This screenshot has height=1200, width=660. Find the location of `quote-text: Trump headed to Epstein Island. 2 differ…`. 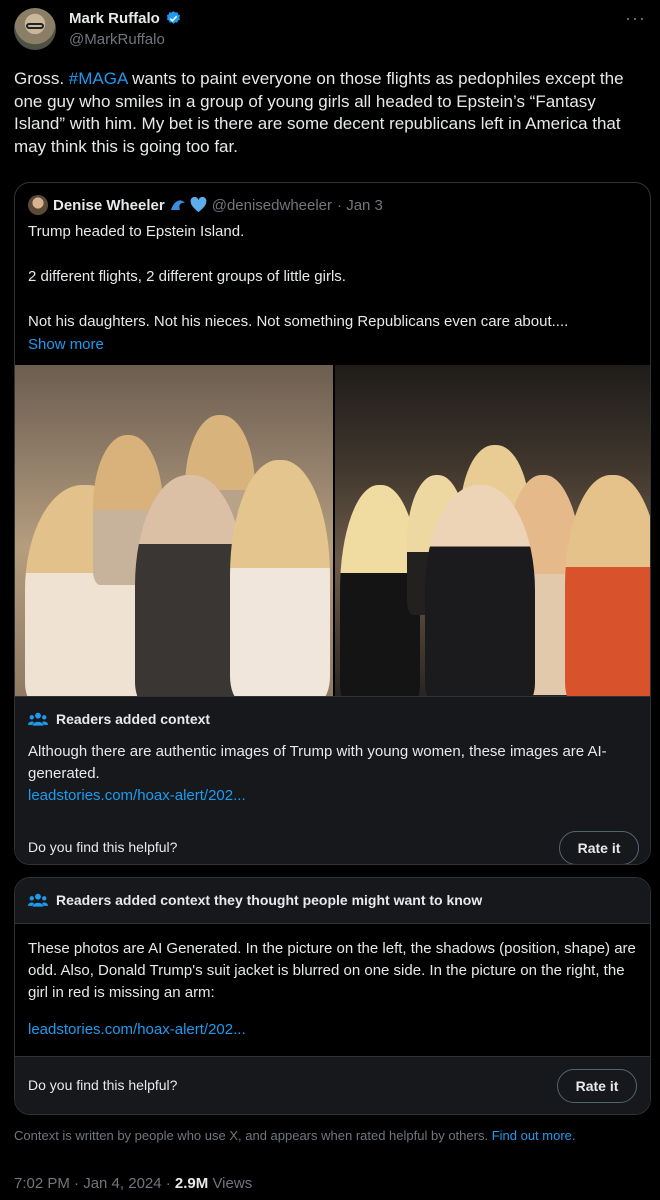

quote-text: Trump headed to Epstein Island. 2 differ… is located at coordinates (333, 288).